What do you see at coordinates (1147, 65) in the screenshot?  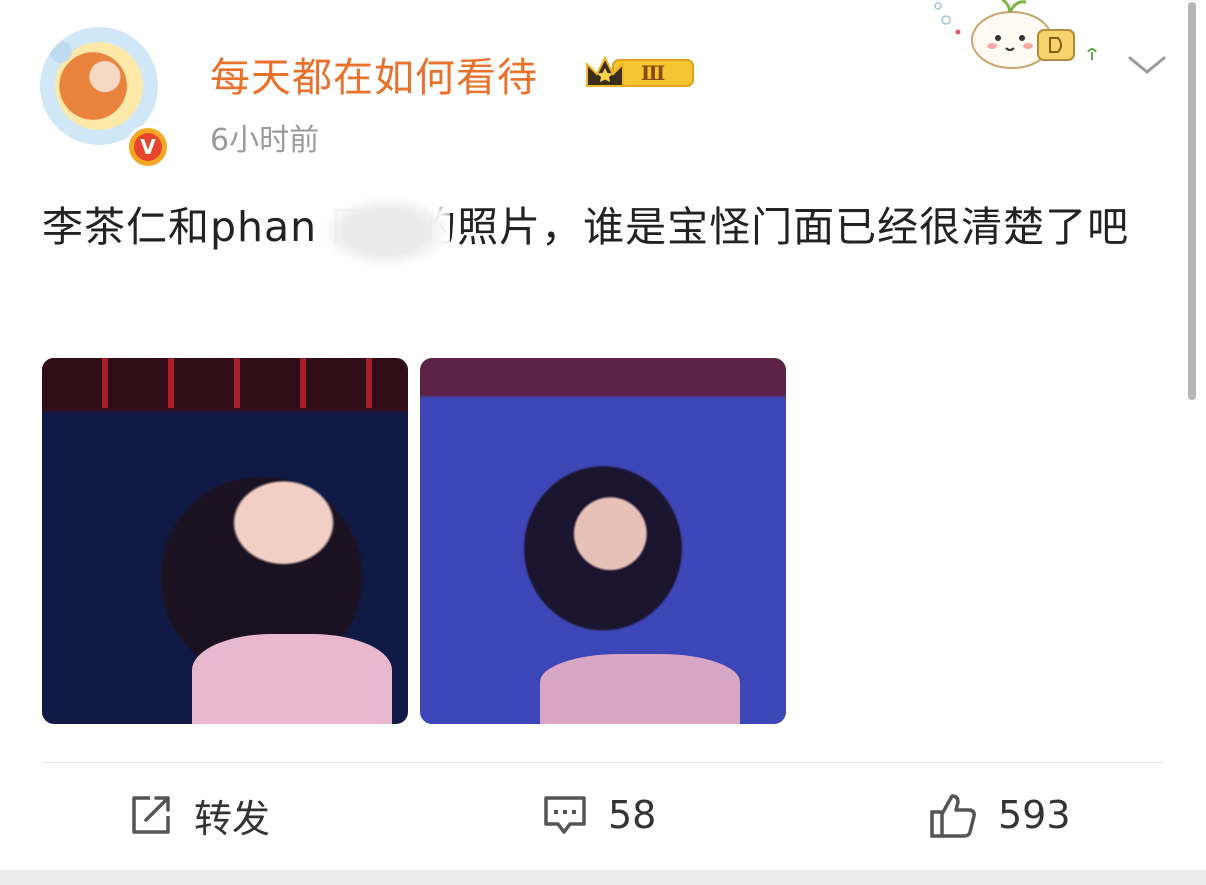 I see `chevron-down-icon` at bounding box center [1147, 65].